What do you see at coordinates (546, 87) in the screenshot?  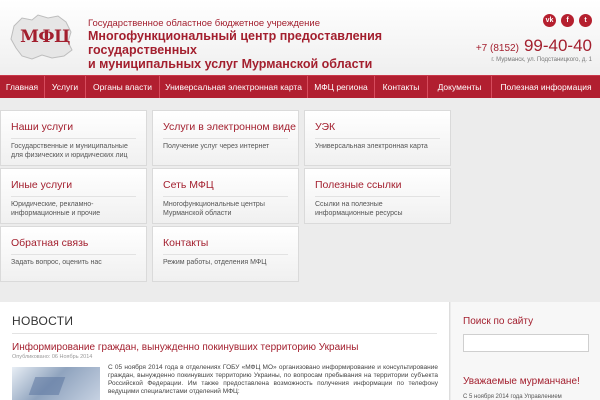 I see `nav-useful-info: Полезная информация` at bounding box center [546, 87].